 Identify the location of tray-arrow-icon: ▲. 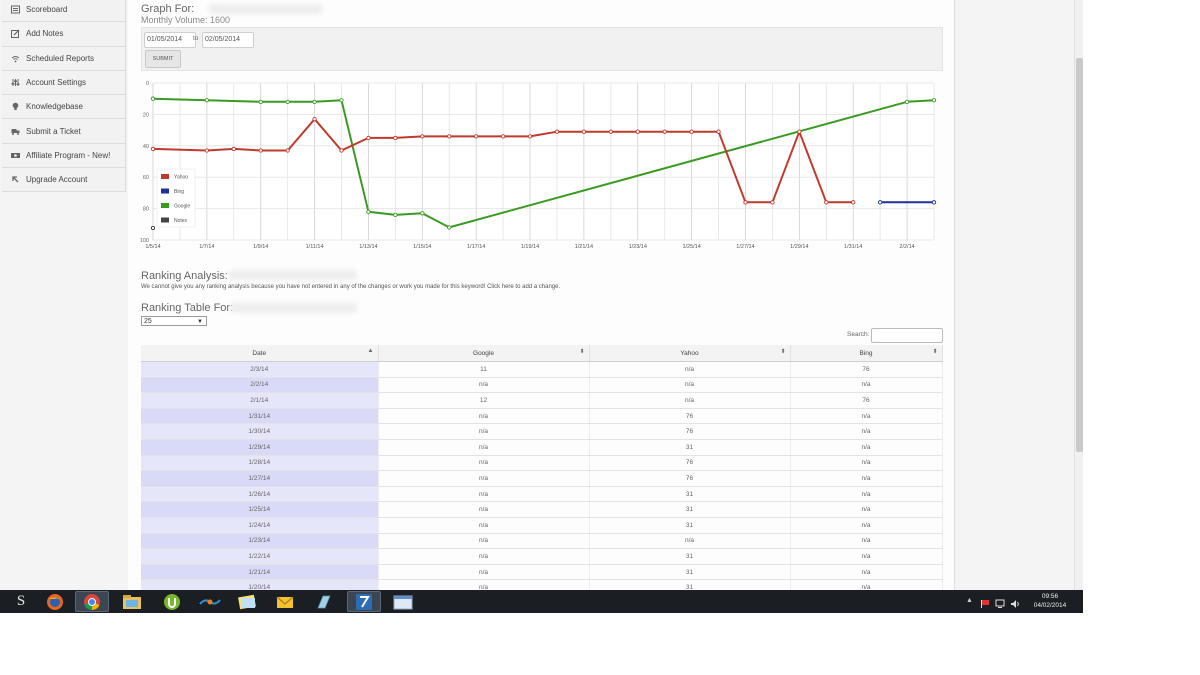
(969, 600).